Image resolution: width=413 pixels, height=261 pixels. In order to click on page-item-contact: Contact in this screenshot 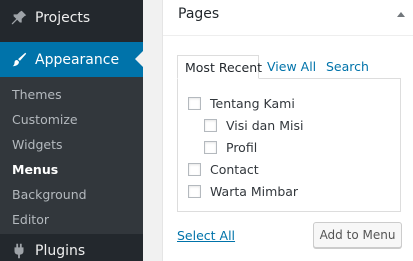, I will do `click(223, 169)`.